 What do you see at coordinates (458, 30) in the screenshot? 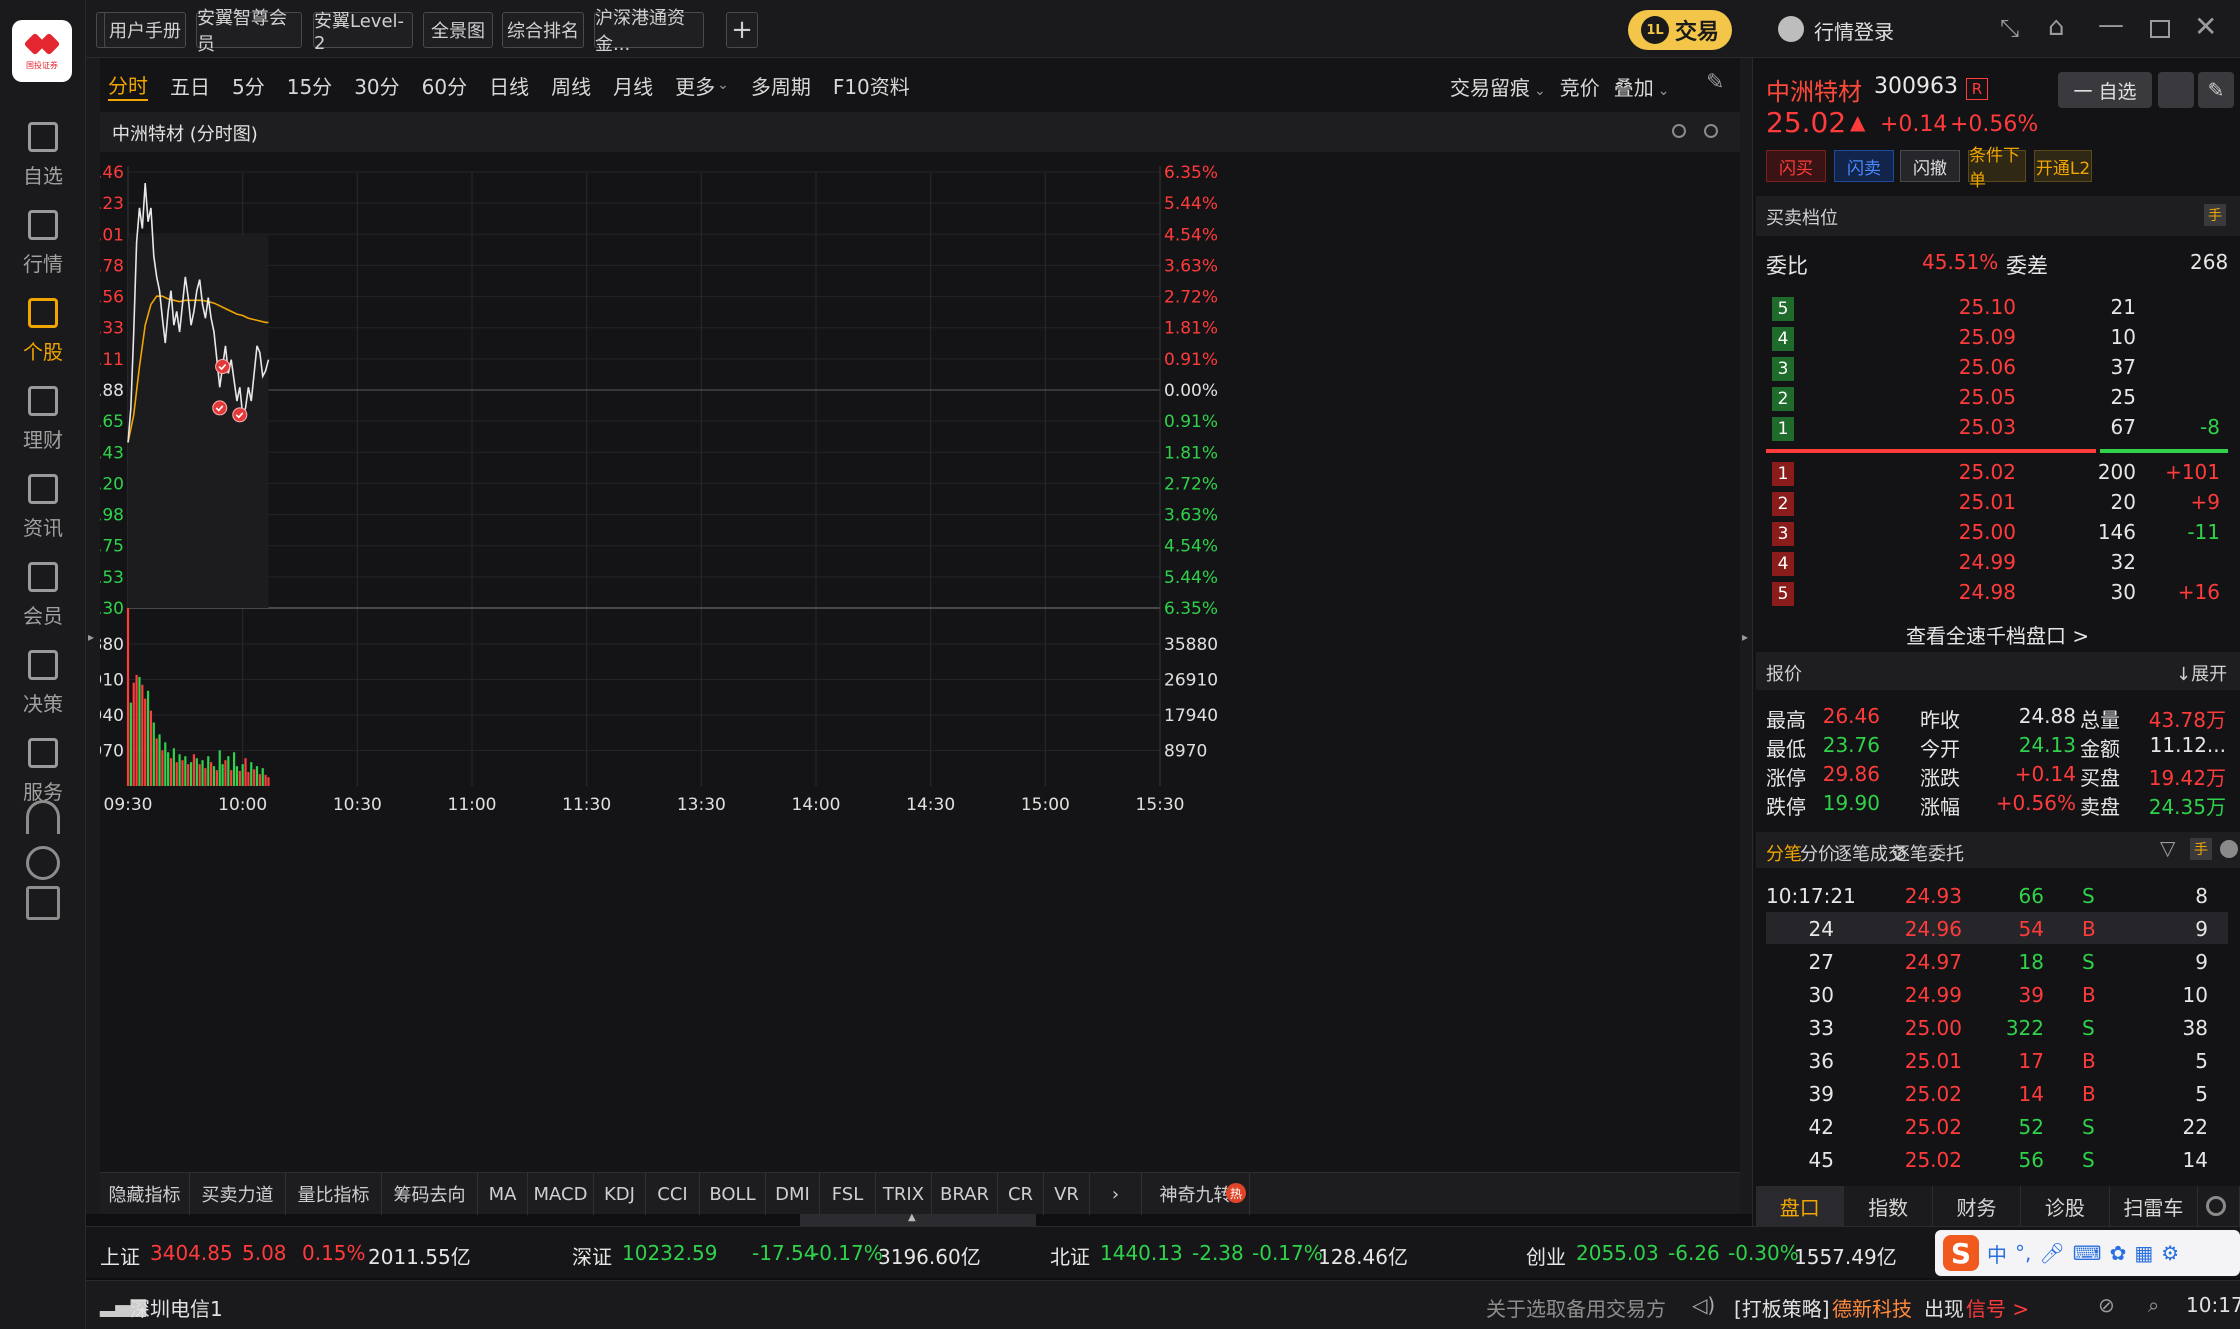
I see `top-tab-3: 全景图` at bounding box center [458, 30].